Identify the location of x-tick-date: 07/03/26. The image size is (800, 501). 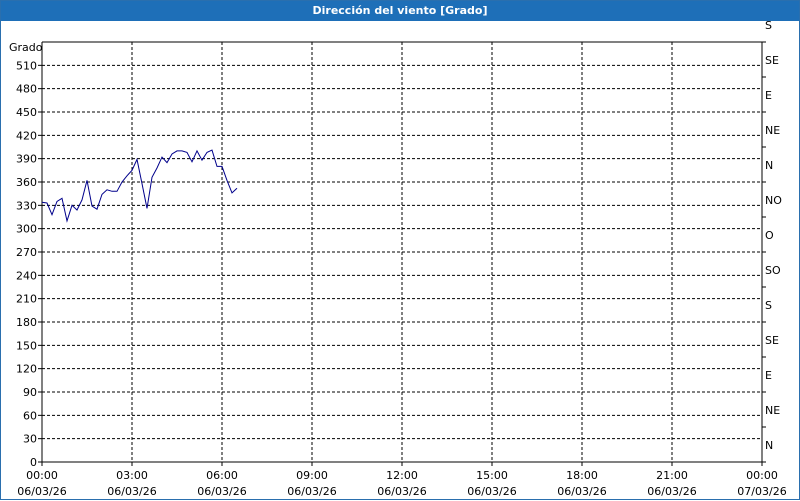
(761, 491).